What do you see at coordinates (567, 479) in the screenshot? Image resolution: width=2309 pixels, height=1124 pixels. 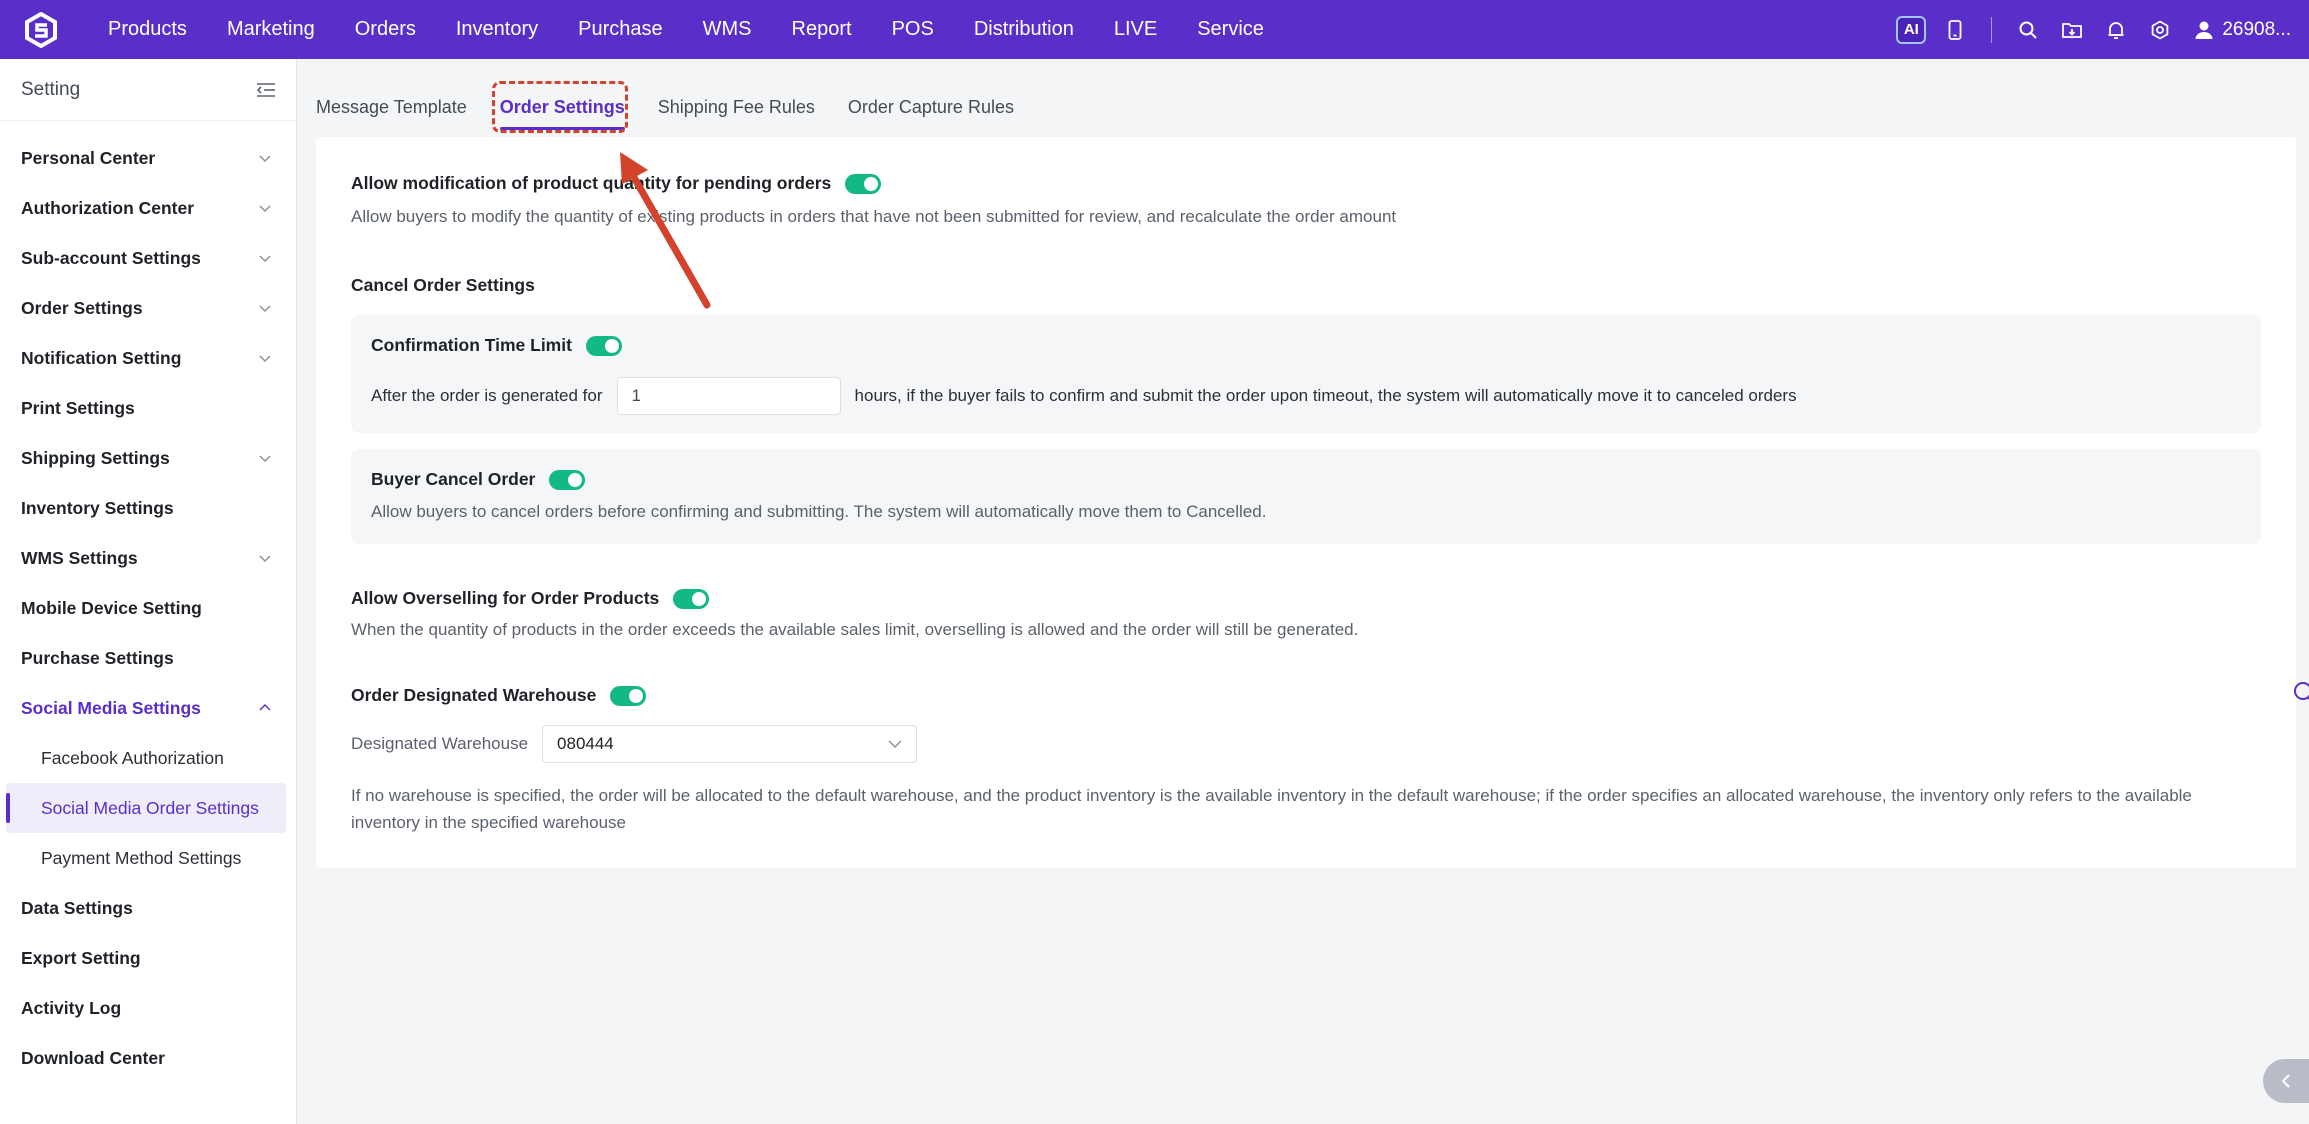 I see `buyer-cancel-toggle` at bounding box center [567, 479].